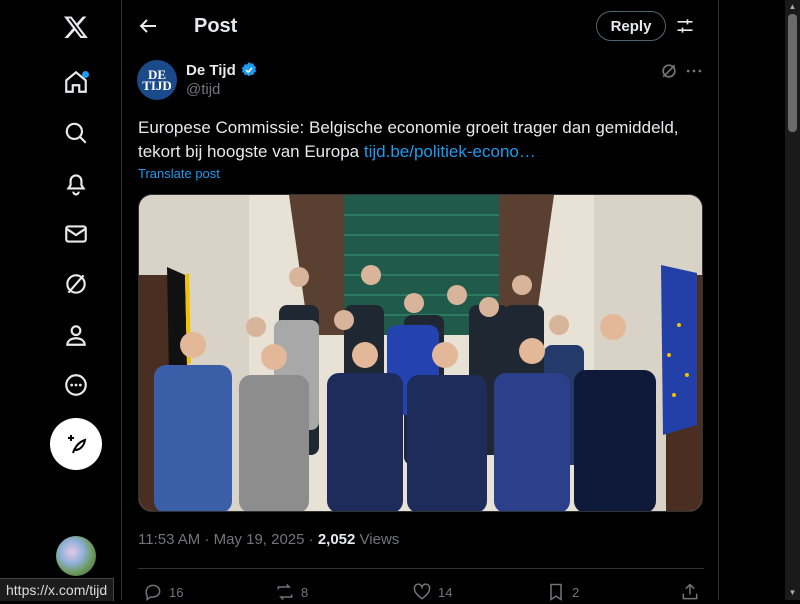 Image resolution: width=800 pixels, height=604 pixels. Describe the element at coordinates (85, 74) in the screenshot. I see `notification-dot` at that location.